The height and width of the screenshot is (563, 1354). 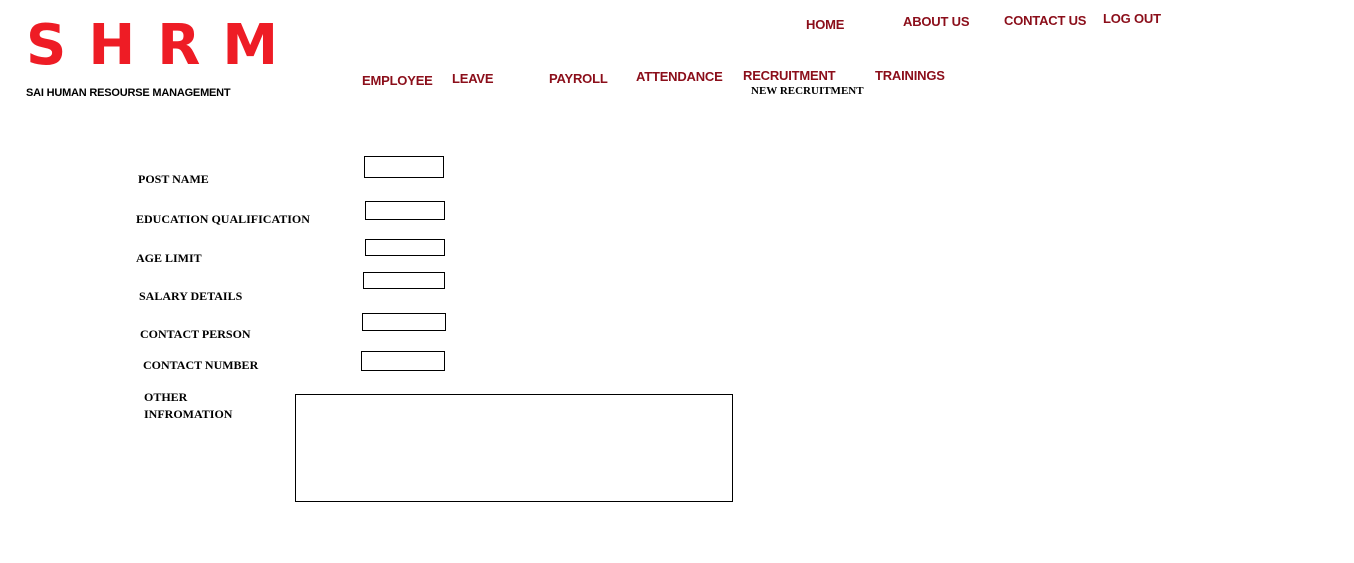 I want to click on brand-tagline: SAI HUMAN RESOURSE MANAGEMENT, so click(x=128, y=93).